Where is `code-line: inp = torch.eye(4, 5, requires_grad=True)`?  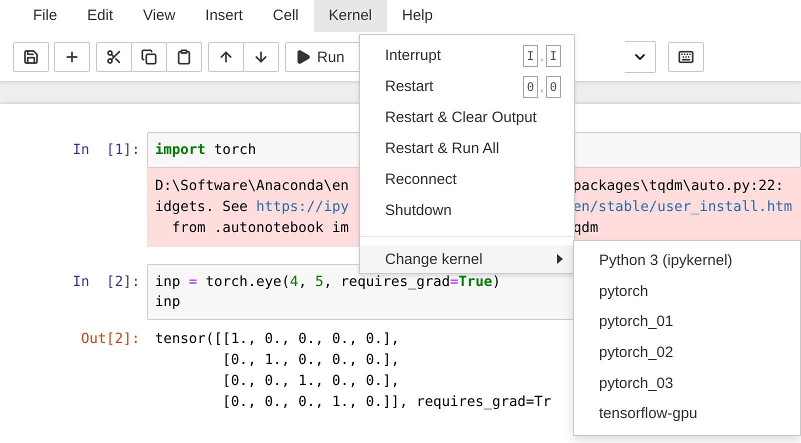 code-line: inp = torch.eye(4, 5, requires_grad=True) is located at coordinates (328, 282).